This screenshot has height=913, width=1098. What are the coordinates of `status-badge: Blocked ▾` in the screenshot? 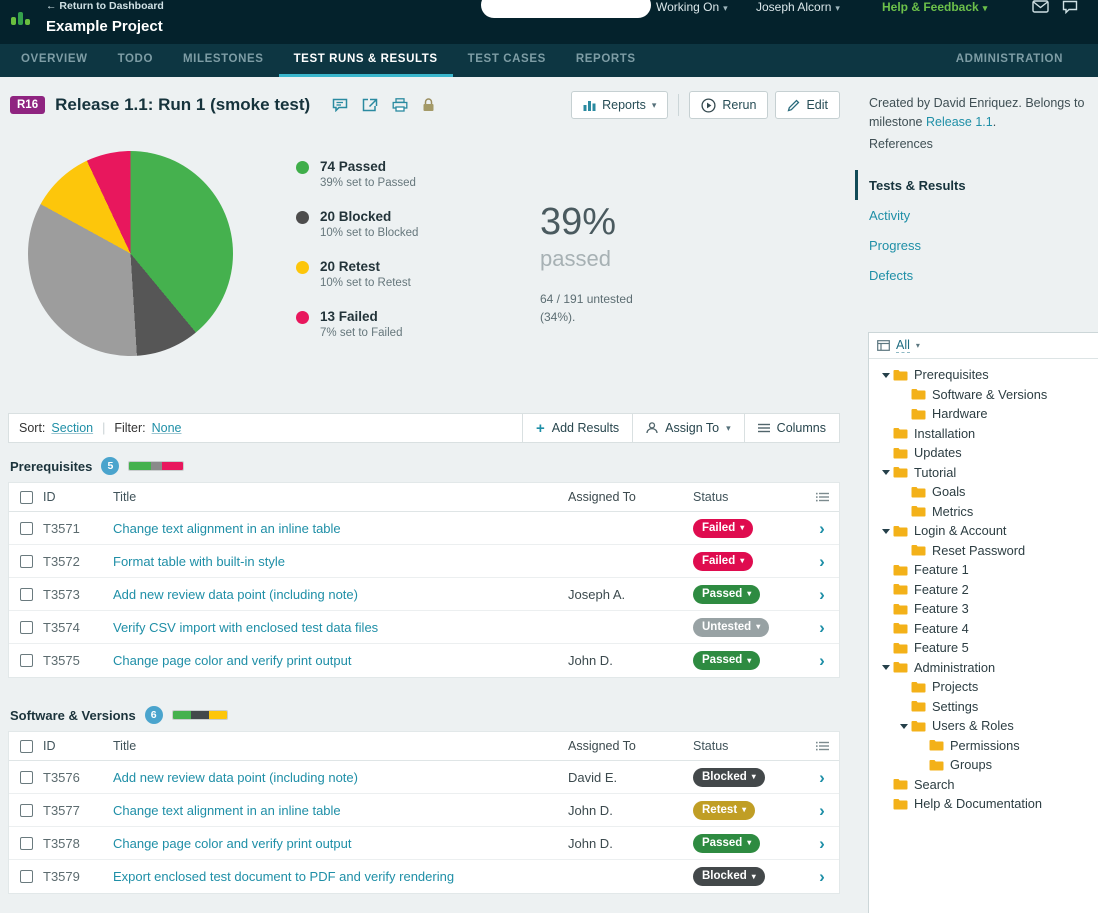 It's located at (729, 876).